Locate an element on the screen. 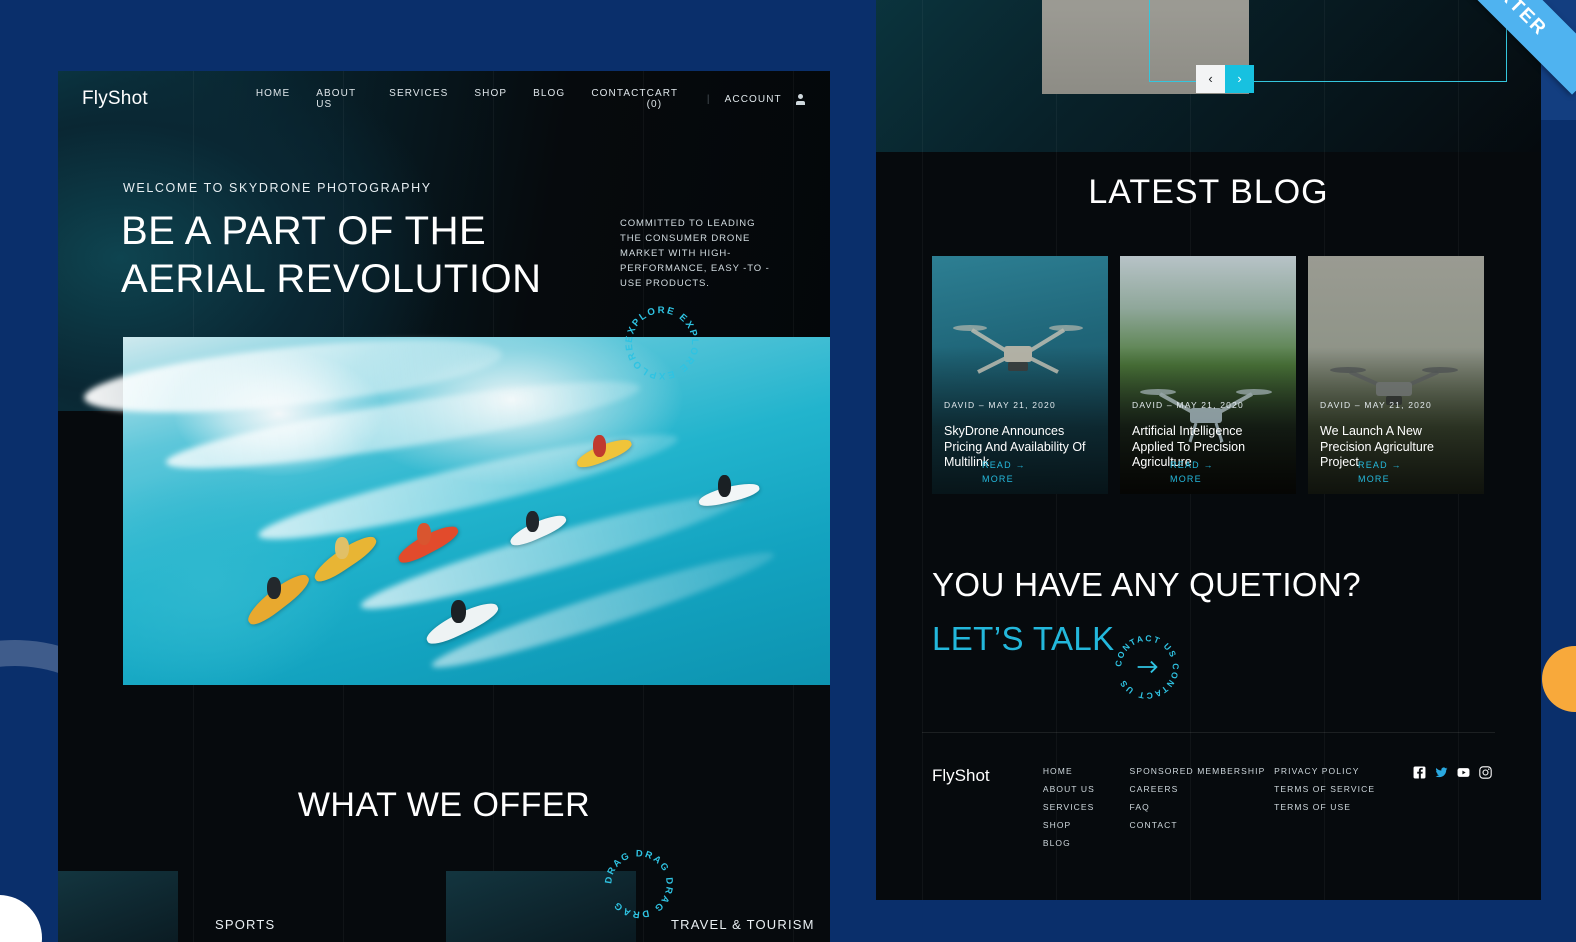 The width and height of the screenshot is (1576, 942). main-navigation: HOME ABOUT US SERVICES SHOP BLOG CONTACT is located at coordinates (451, 99).